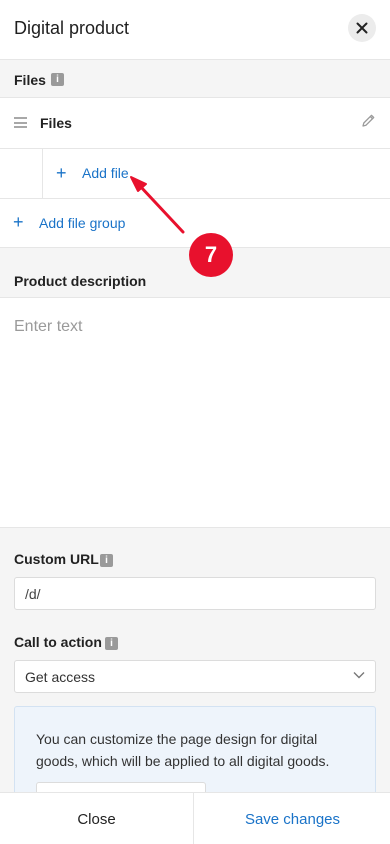 The width and height of the screenshot is (390, 844). What do you see at coordinates (80, 281) in the screenshot?
I see `description-label: Product description` at bounding box center [80, 281].